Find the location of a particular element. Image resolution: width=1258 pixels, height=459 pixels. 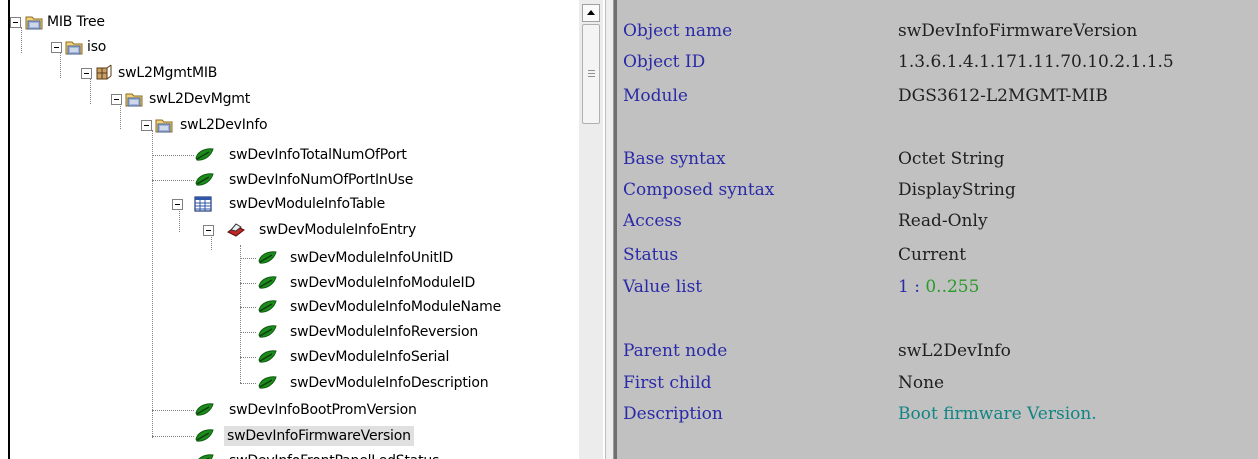

detail-label: Parent node is located at coordinates (675, 351).